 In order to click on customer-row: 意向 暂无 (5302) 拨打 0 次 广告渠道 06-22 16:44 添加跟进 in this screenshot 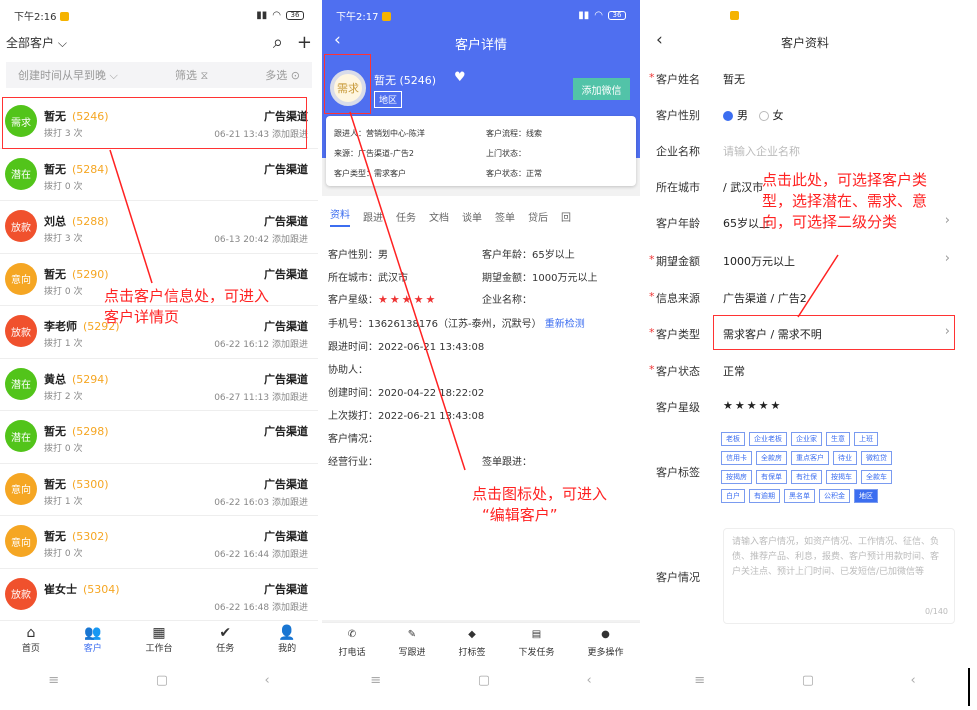, I will do `click(159, 542)`.